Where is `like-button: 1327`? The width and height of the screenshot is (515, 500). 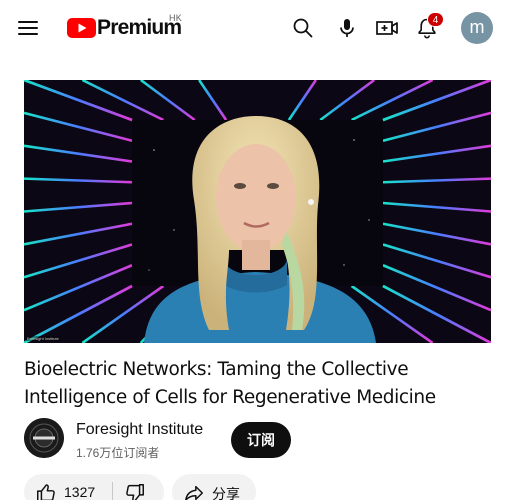 like-button: 1327 is located at coordinates (68, 487).